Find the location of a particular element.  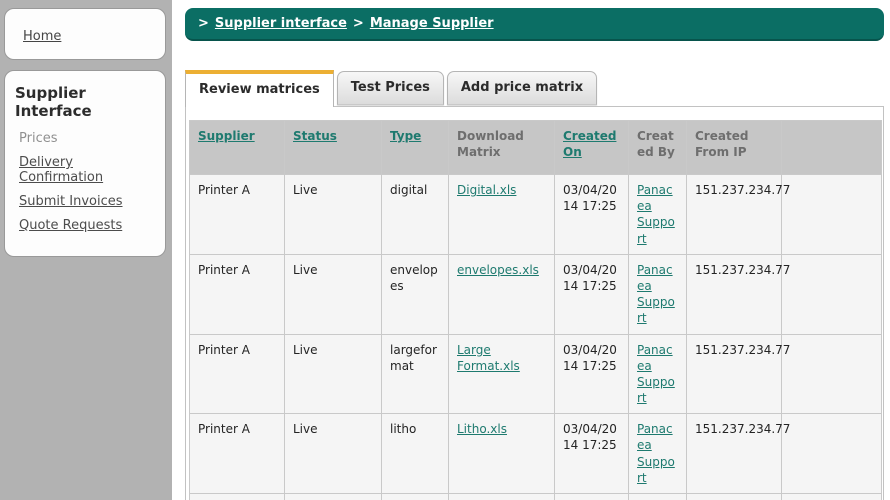

download-matrix-link: Digital.xls is located at coordinates (486, 190).